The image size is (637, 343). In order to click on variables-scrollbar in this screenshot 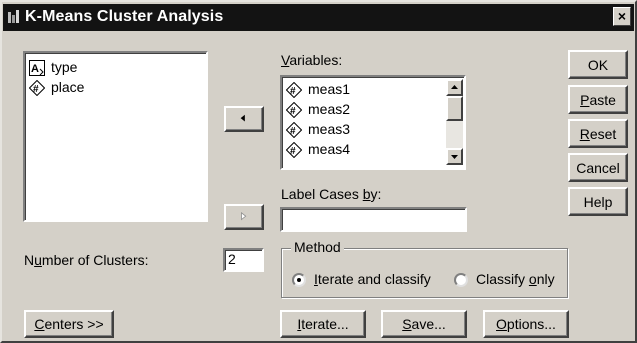, I will do `click(454, 122)`.